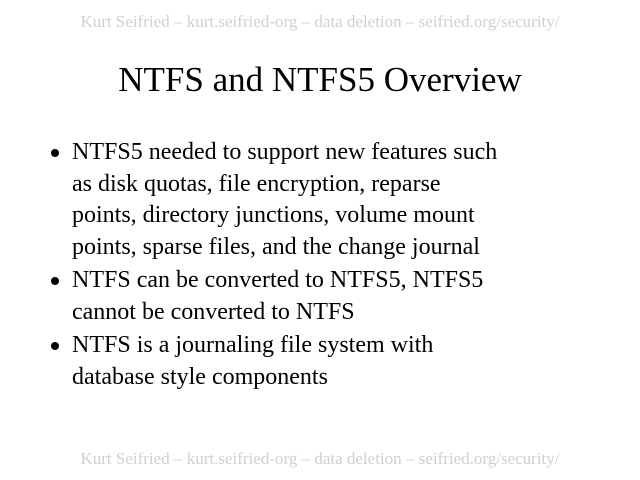  Describe the element at coordinates (253, 345) in the screenshot. I see `bullet-text-line: NTFS is a journaling file system with` at that location.